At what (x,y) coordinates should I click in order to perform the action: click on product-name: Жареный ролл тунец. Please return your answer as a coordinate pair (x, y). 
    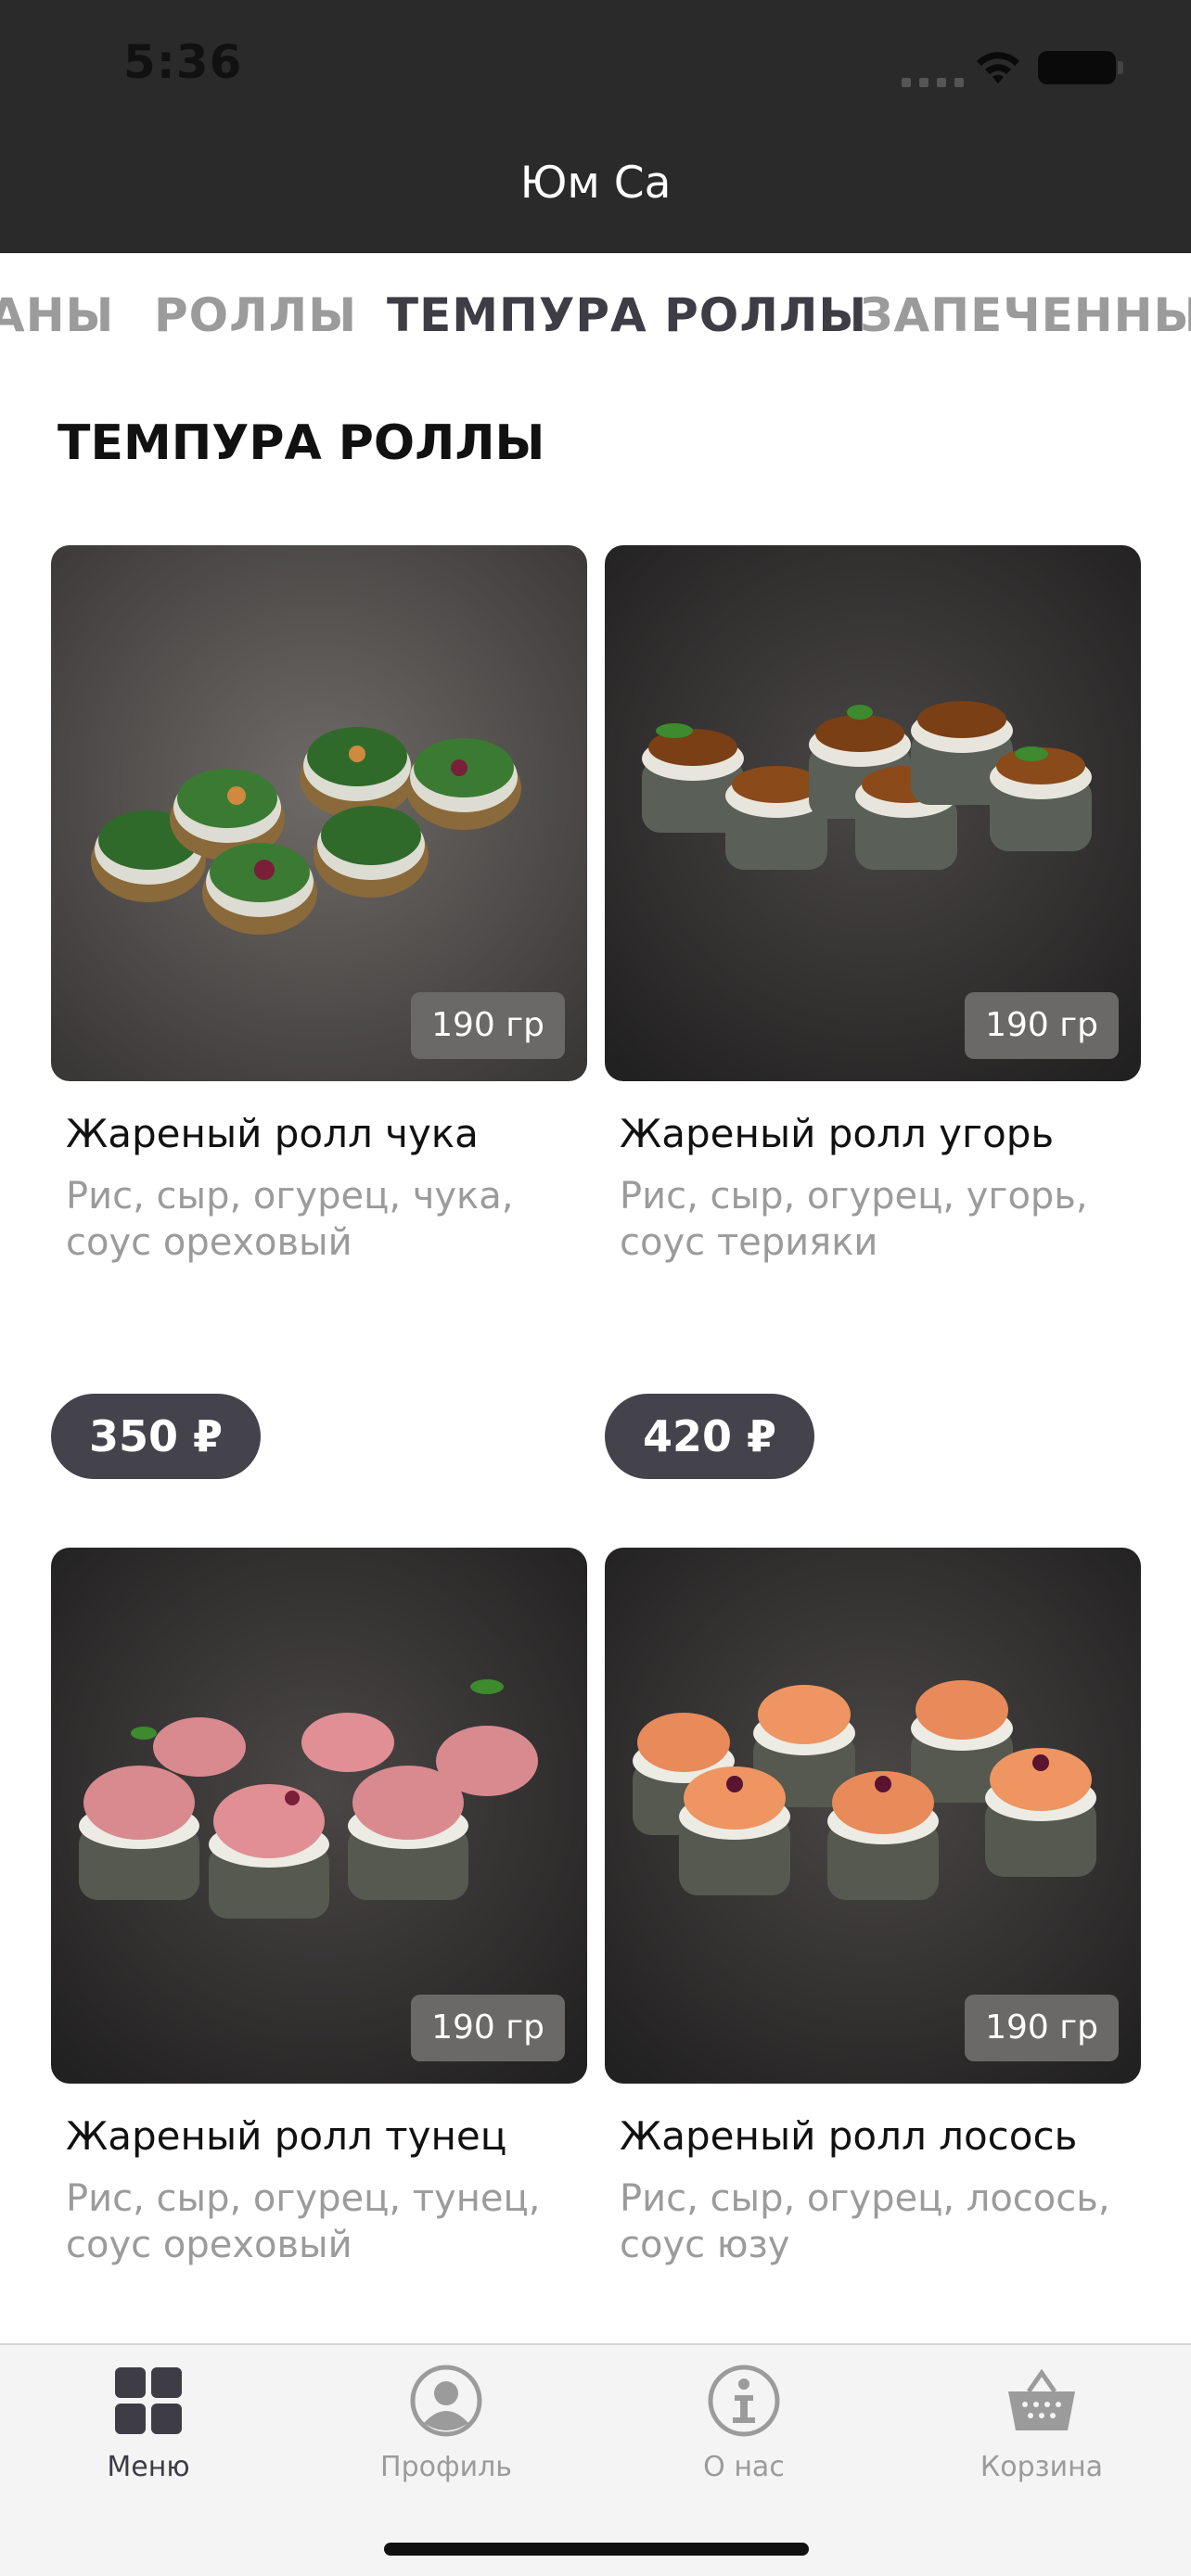
    Looking at the image, I should click on (286, 2136).